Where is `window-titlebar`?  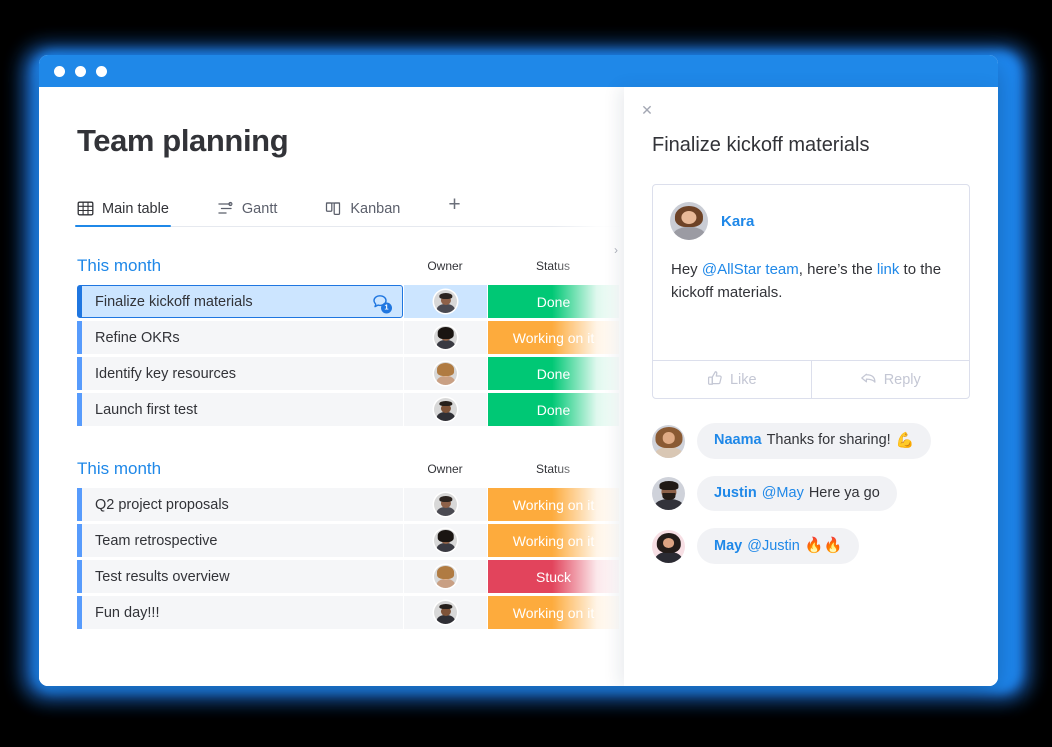 window-titlebar is located at coordinates (518, 71).